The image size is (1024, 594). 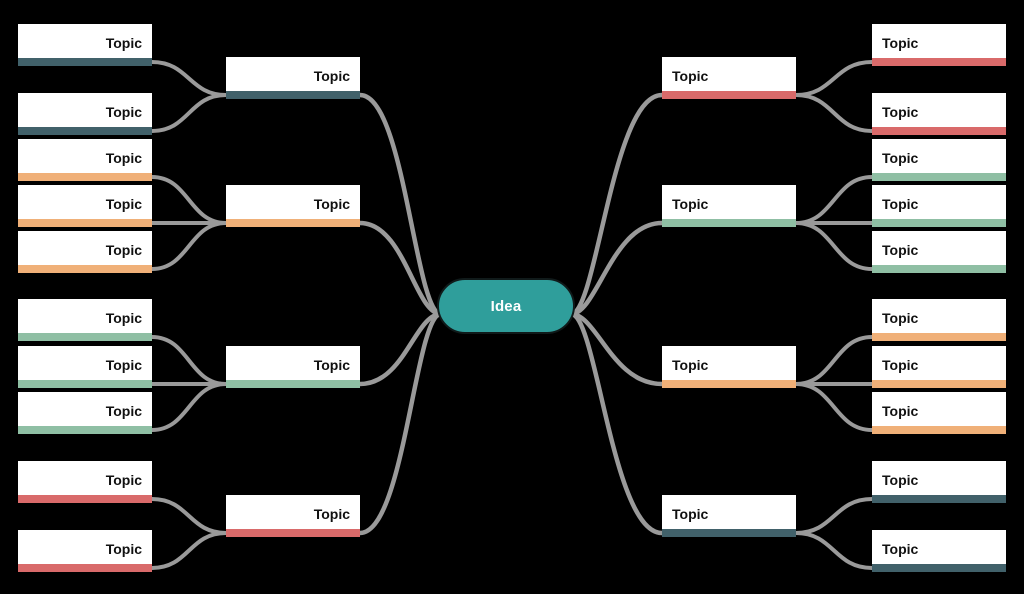 What do you see at coordinates (729, 367) in the screenshot?
I see `branch-node-right-branch-3: Topic` at bounding box center [729, 367].